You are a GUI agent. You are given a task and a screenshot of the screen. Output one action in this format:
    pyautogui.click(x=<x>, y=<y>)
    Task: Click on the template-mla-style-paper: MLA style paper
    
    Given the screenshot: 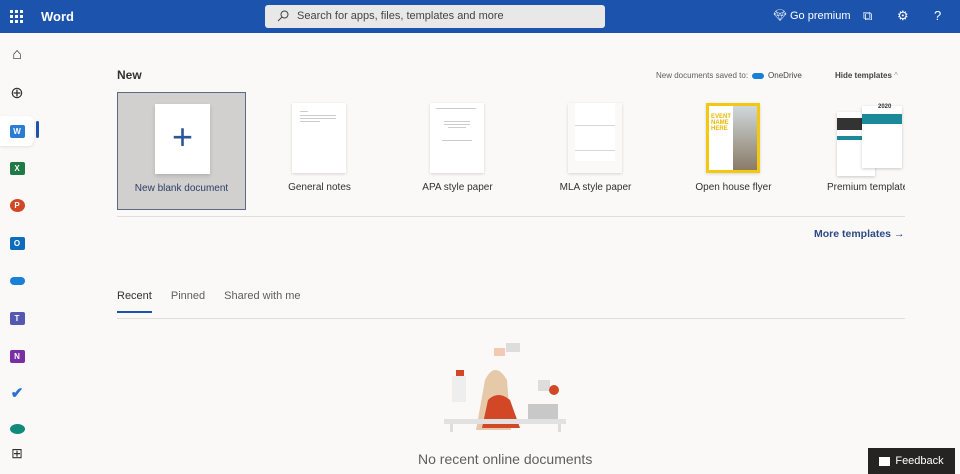 What is the action you would take?
    pyautogui.click(x=595, y=151)
    